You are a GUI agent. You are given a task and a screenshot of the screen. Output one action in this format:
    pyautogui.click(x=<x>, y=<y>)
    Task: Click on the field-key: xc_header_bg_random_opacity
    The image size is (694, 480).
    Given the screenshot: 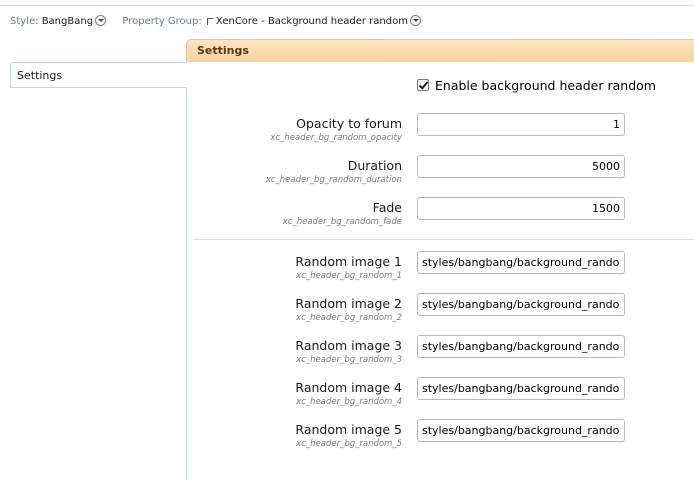 What is the action you would take?
    pyautogui.click(x=336, y=138)
    